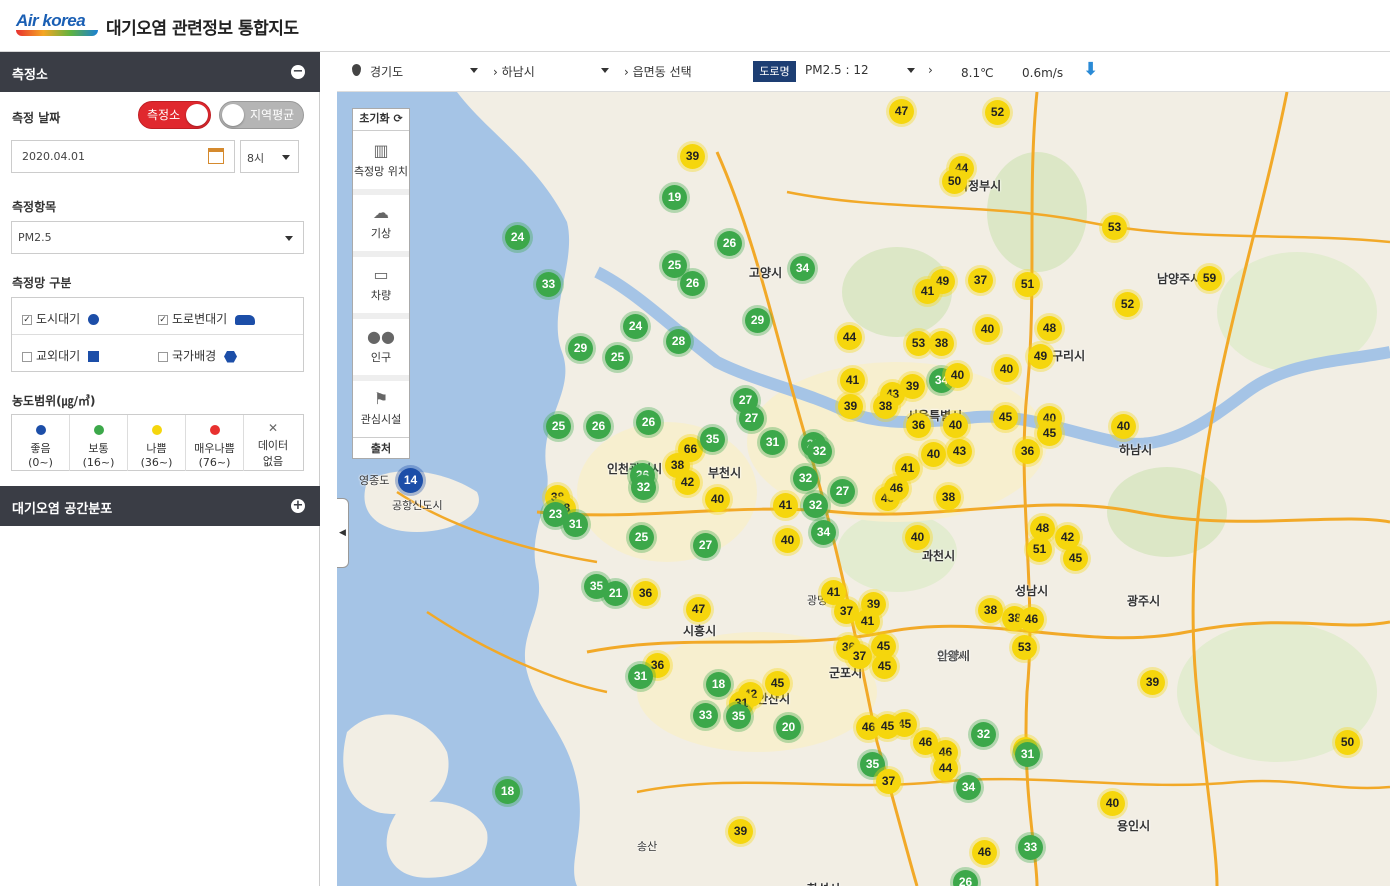 The height and width of the screenshot is (886, 1390). Describe the element at coordinates (901, 111) in the screenshot. I see `station-marker: 47` at that location.